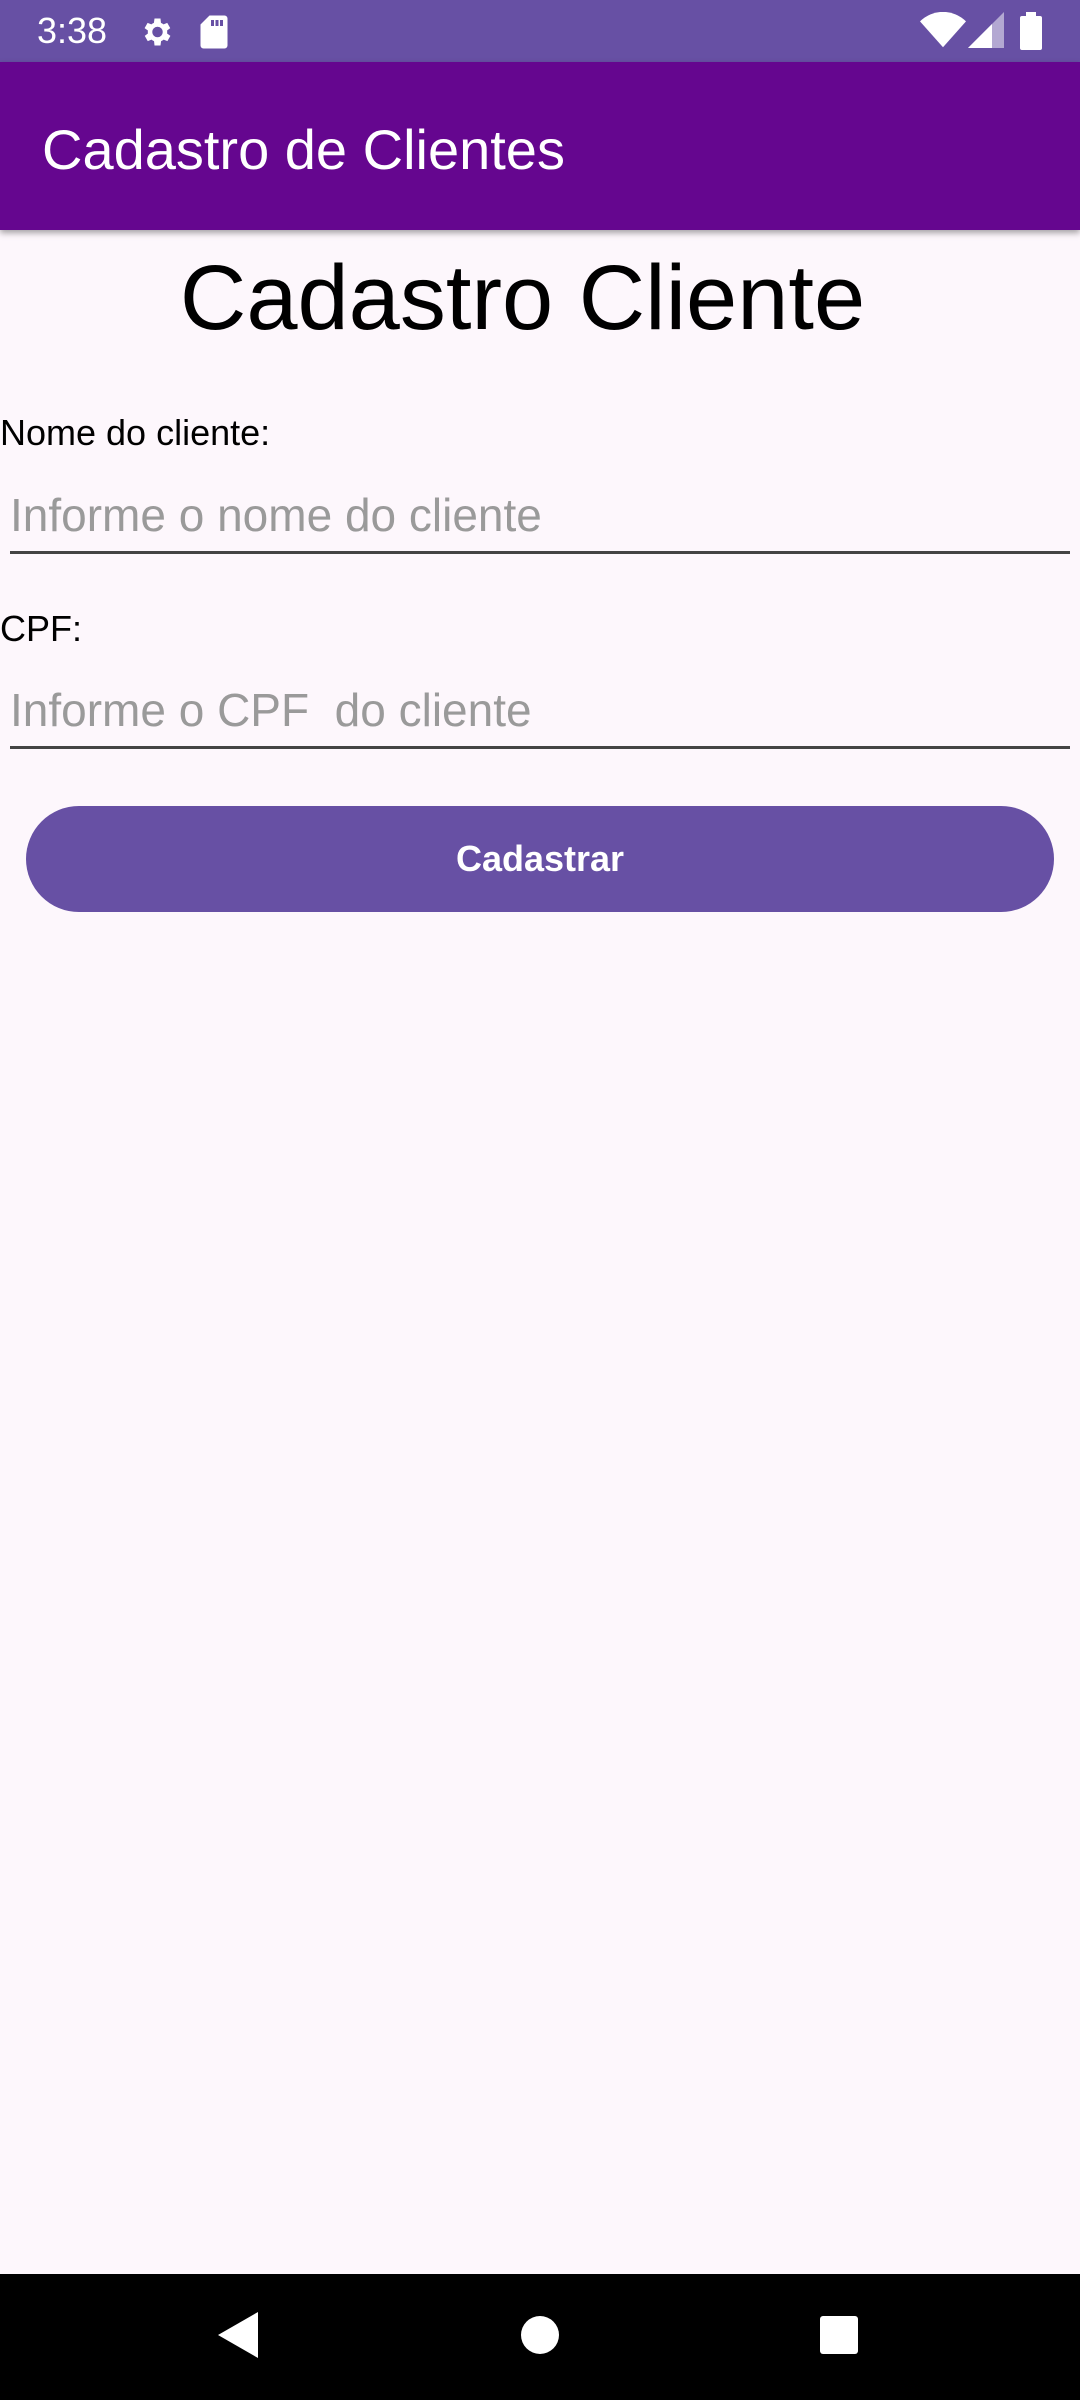 This screenshot has height=2400, width=1080. What do you see at coordinates (540, 516) in the screenshot?
I see `name-input` at bounding box center [540, 516].